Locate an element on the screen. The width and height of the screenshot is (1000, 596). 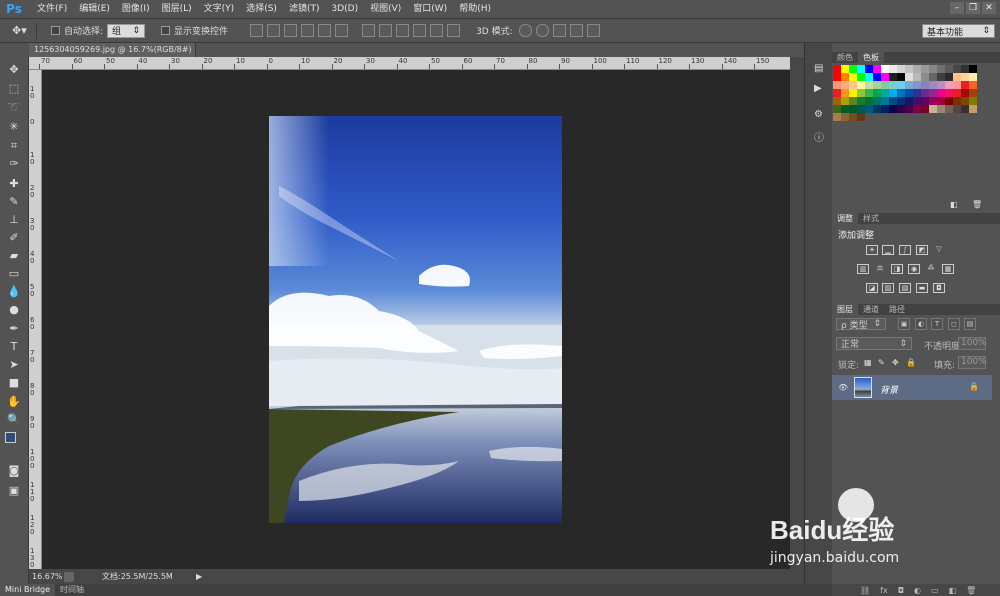
marquee-tool-icon: ⬚ is located at coordinates (14, 89).